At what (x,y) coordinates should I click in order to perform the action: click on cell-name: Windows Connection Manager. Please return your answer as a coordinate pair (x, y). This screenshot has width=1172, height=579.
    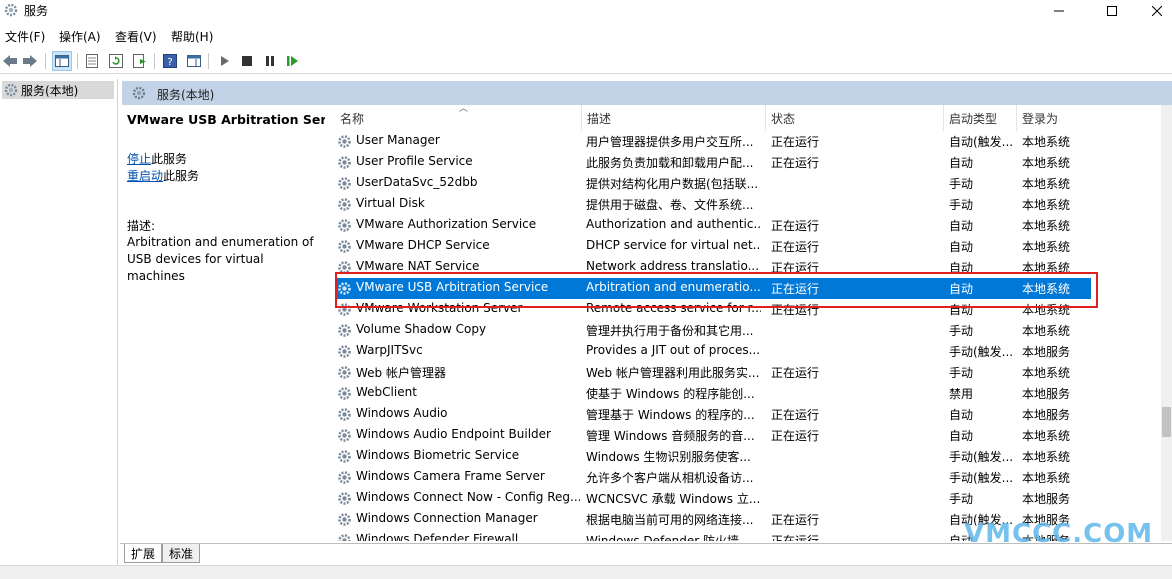
    Looking at the image, I should click on (447, 518).